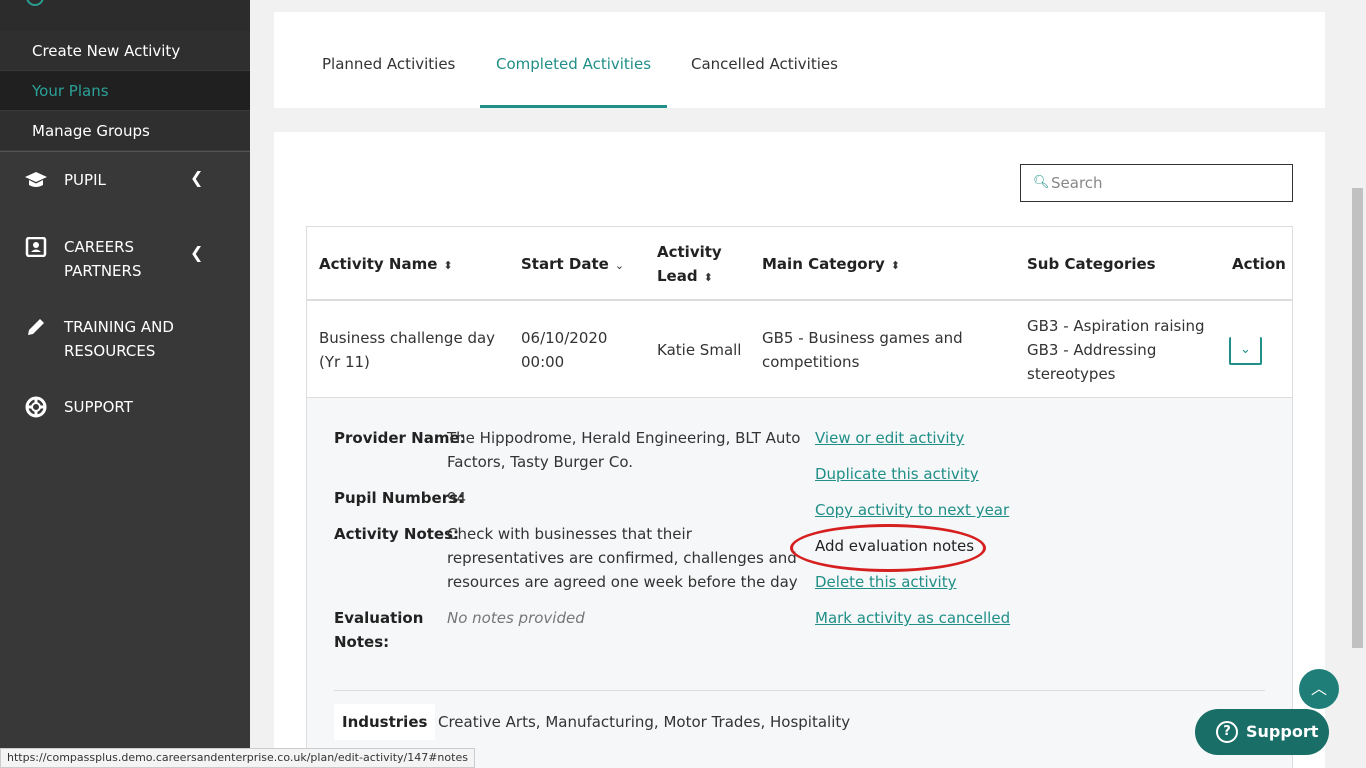  Describe the element at coordinates (407, 350) in the screenshot. I see `cell-activity-name: Business challenge day (Yr 11)` at that location.